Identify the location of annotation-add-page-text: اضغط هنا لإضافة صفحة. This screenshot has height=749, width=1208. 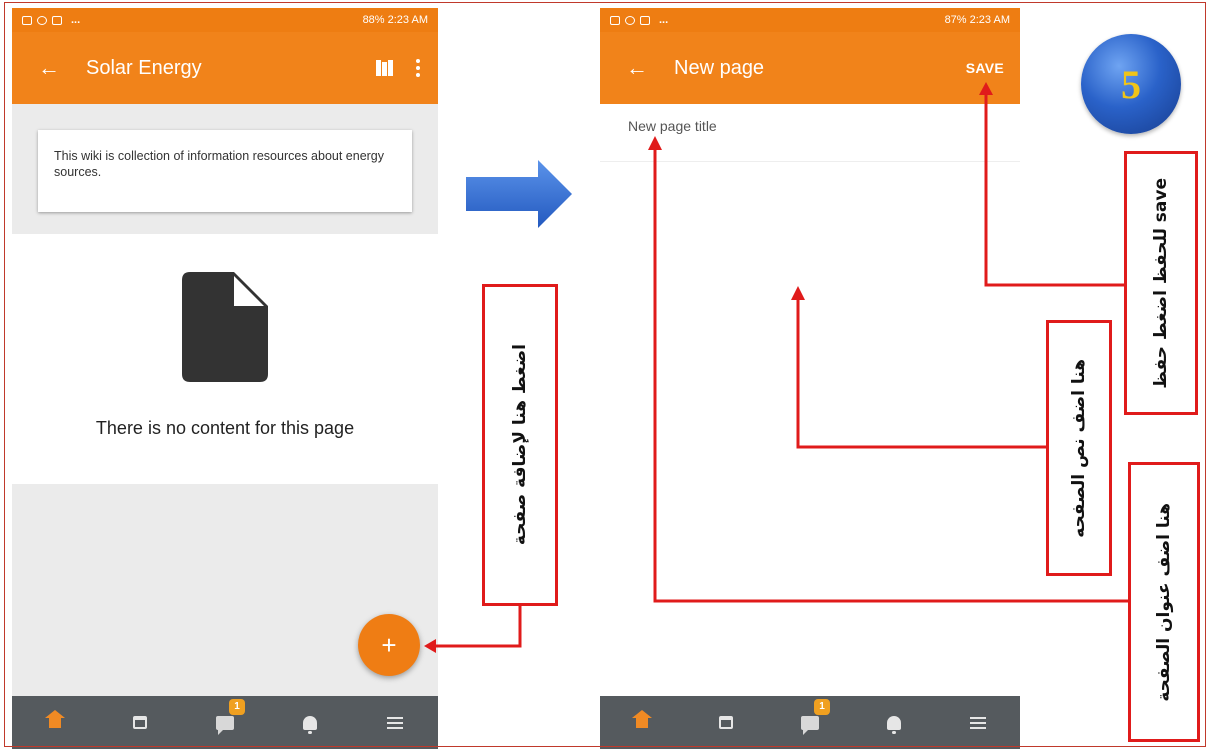
(520, 445).